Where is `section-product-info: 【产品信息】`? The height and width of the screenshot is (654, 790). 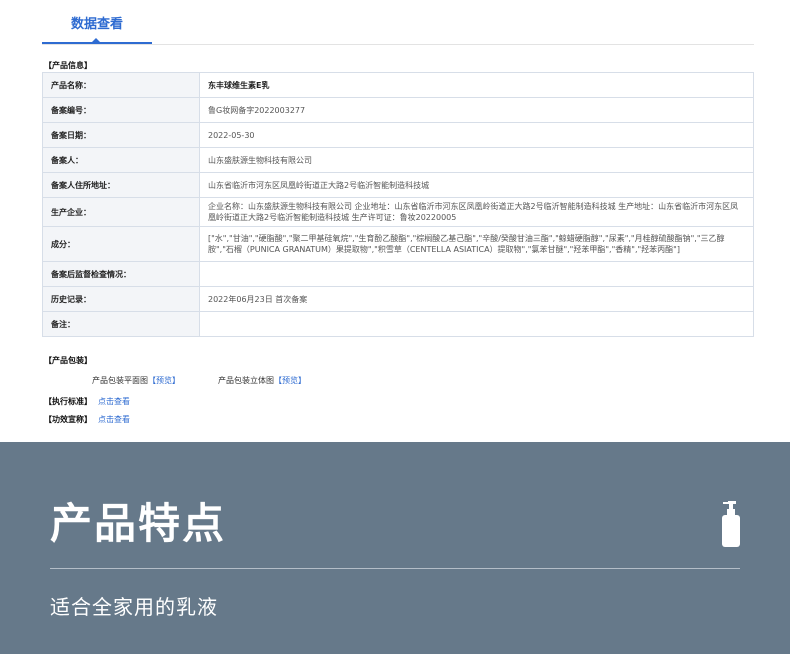 section-product-info: 【产品信息】 is located at coordinates (68, 65).